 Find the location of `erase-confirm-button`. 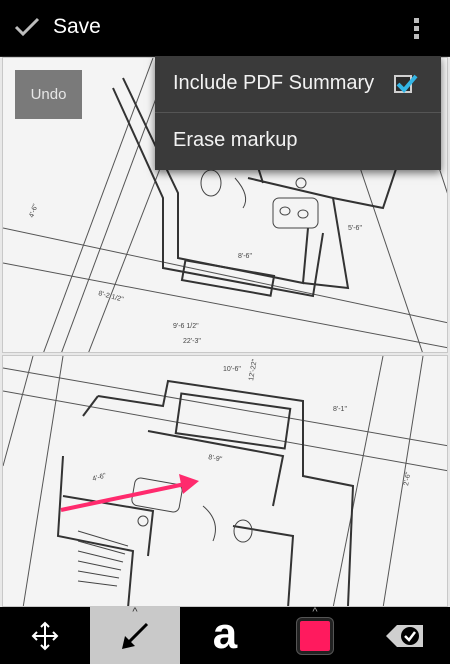

erase-confirm-button is located at coordinates (405, 635).